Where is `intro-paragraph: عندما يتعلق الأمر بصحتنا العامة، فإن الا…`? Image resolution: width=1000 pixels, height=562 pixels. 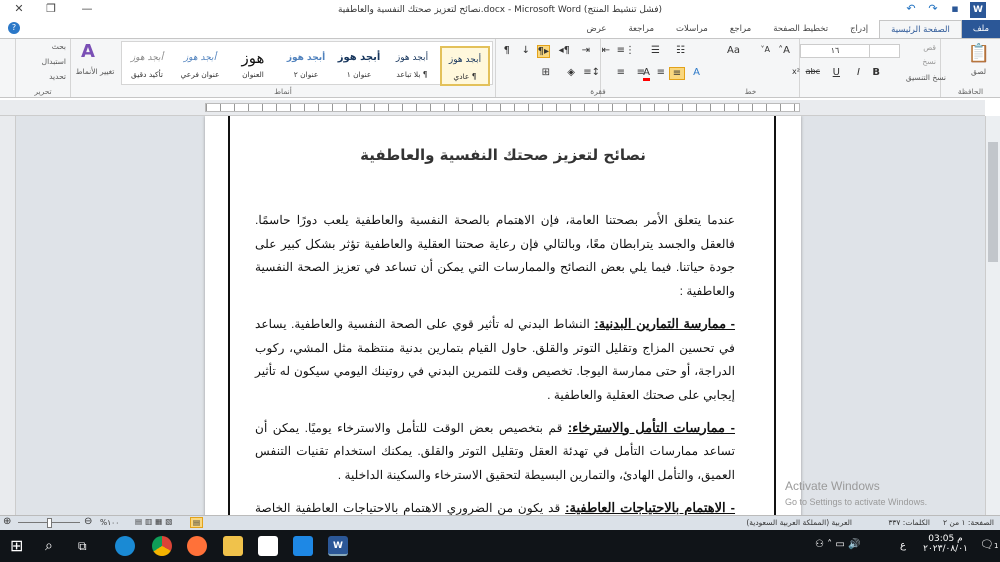 intro-paragraph: عندما يتعلق الأمر بصحتنا العامة، فإن الا… is located at coordinates (495, 256).